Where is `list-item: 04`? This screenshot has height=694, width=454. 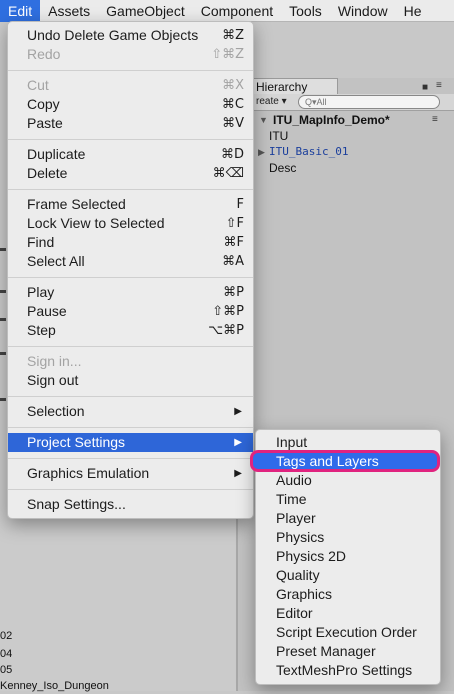 list-item: 04 is located at coordinates (6, 654).